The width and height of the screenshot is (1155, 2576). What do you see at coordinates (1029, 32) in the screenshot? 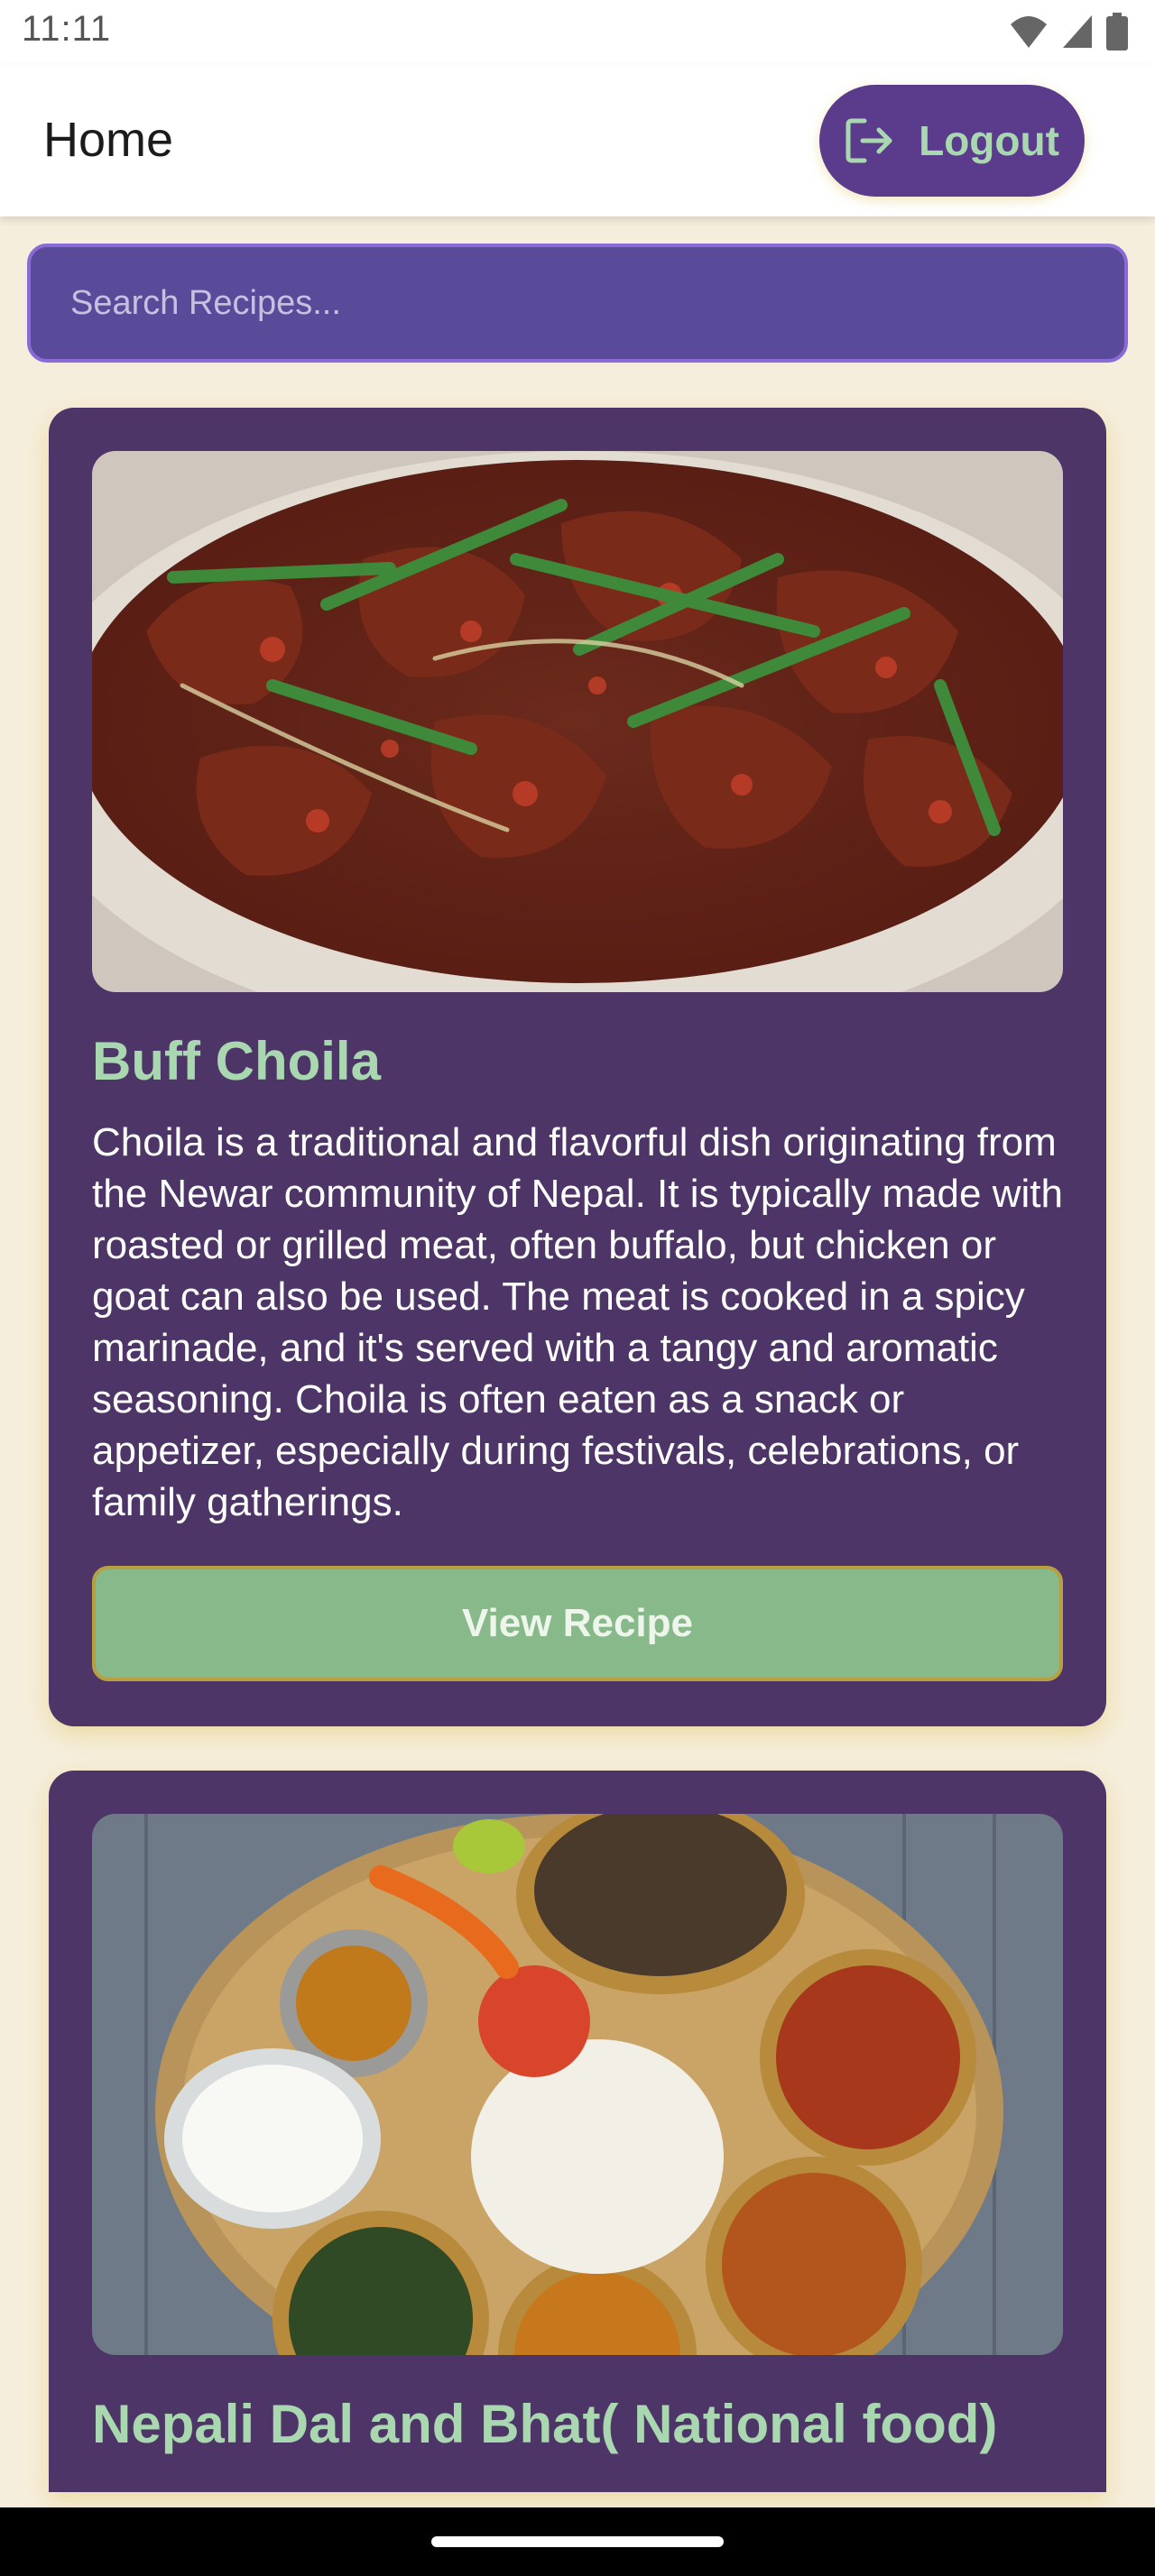
I see `wifi-icon` at bounding box center [1029, 32].